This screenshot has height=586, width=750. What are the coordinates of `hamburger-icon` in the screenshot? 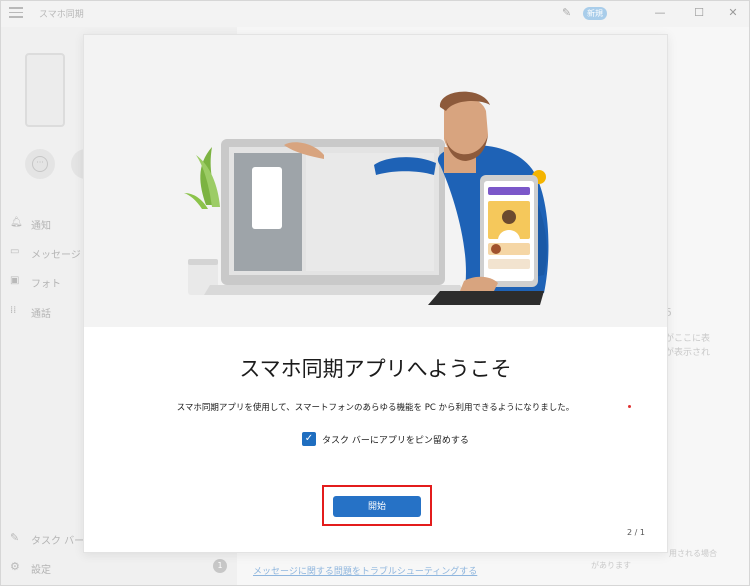 It's located at (16, 13).